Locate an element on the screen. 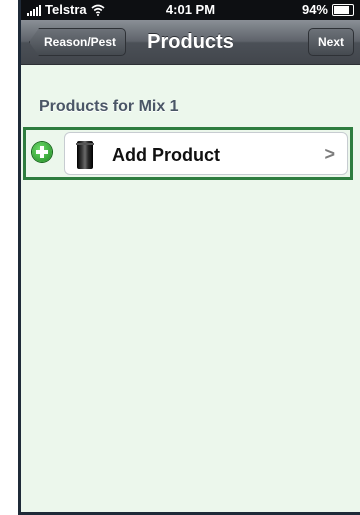 The height and width of the screenshot is (515, 360). barrel-icon is located at coordinates (85, 155).